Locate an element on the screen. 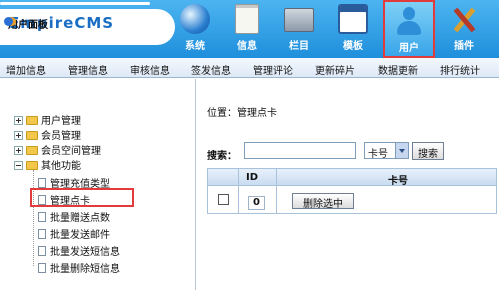 This screenshot has height=290, width=499. search-field-select: 卡号 is located at coordinates (386, 151).